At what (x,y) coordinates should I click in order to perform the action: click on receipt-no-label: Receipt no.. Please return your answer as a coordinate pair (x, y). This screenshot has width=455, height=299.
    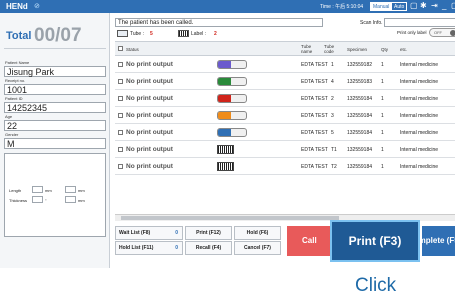
    Looking at the image, I should click on (15, 80).